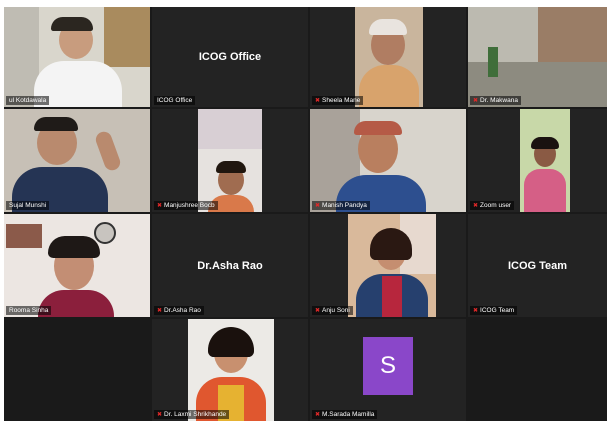 The image size is (611, 425). I want to click on participant-name-label: ICOG Office, so click(175, 100).